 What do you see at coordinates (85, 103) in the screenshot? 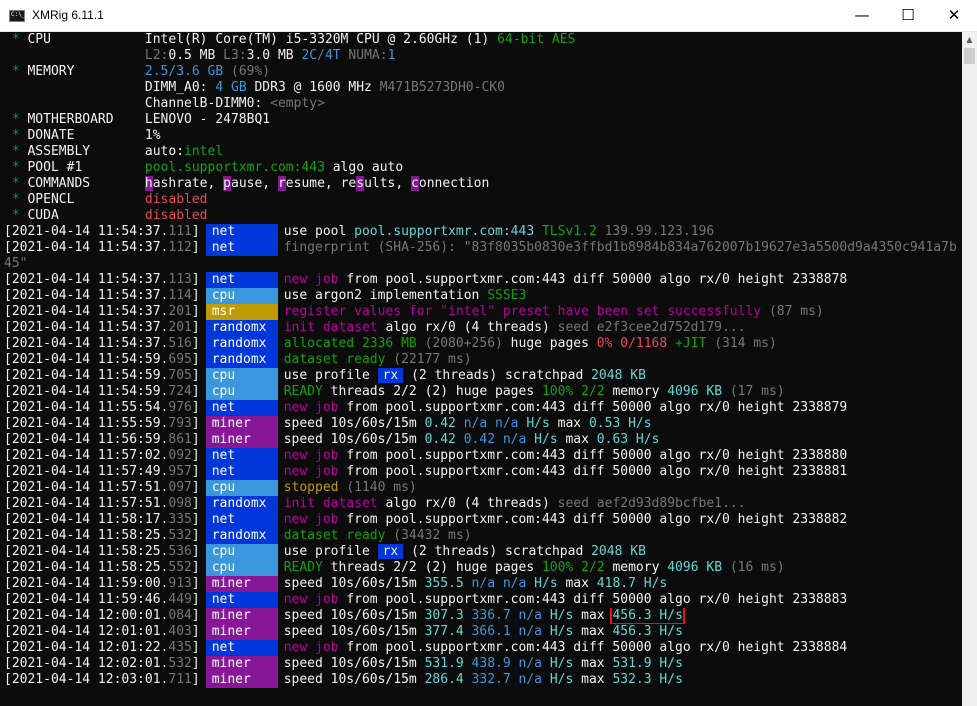
I see `summary-key` at bounding box center [85, 103].